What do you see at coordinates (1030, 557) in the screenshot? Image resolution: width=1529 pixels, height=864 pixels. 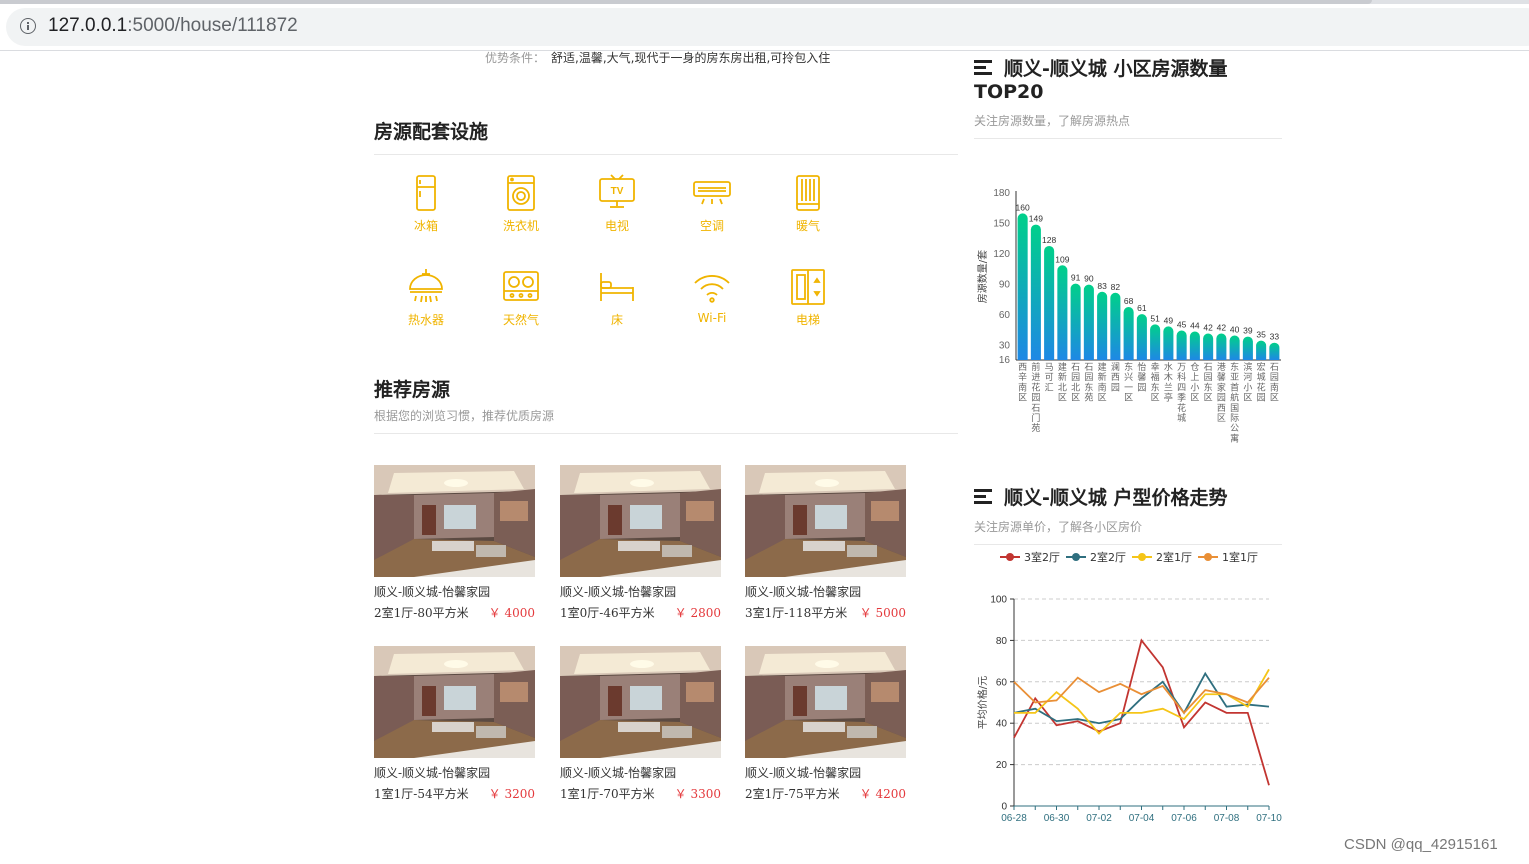 I see `legend-item: 3室2厅` at bounding box center [1030, 557].